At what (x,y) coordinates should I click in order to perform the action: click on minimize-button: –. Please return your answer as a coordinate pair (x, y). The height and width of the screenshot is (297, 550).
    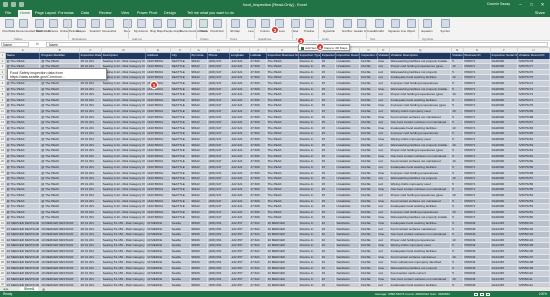
    Looking at the image, I should click on (520, 4).